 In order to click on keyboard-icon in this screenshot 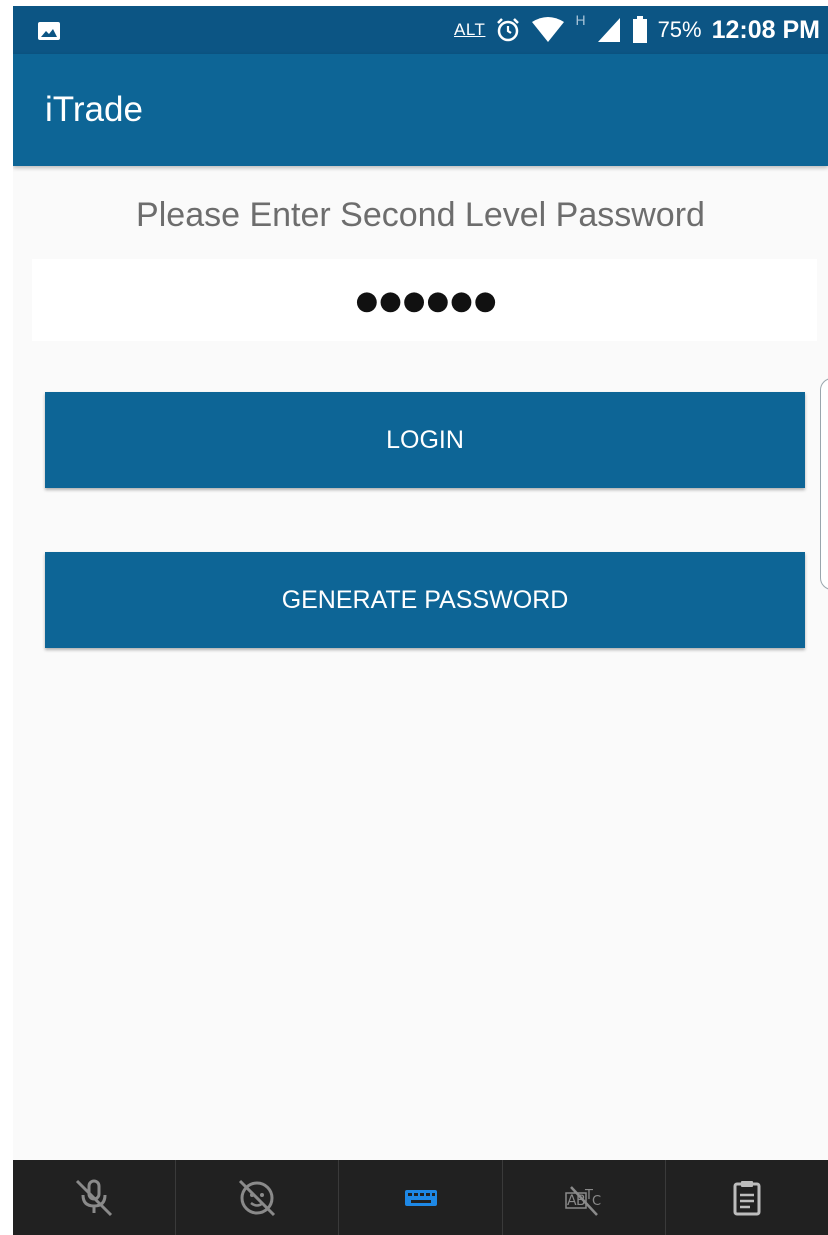, I will do `click(420, 1197)`.